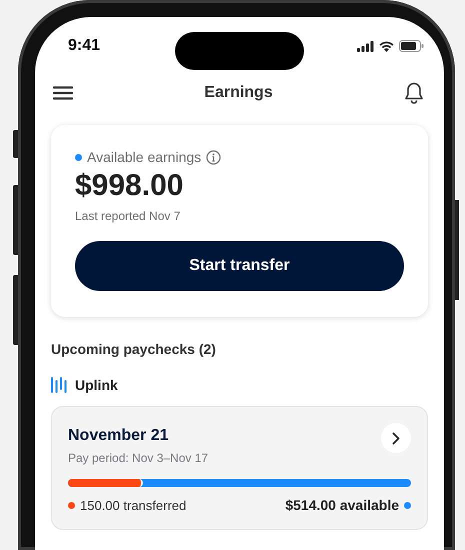 The width and height of the screenshot is (465, 550). What do you see at coordinates (386, 46) in the screenshot?
I see `wifi-icon` at bounding box center [386, 46].